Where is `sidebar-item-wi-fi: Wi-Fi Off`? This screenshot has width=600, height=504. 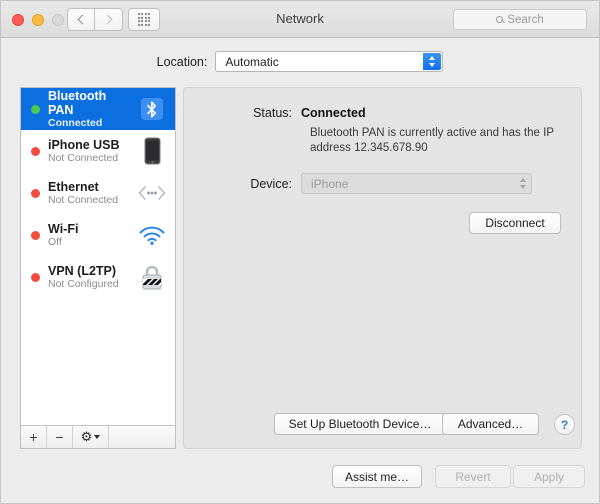
sidebar-item-wi-fi: Wi-Fi Off is located at coordinates (98, 235).